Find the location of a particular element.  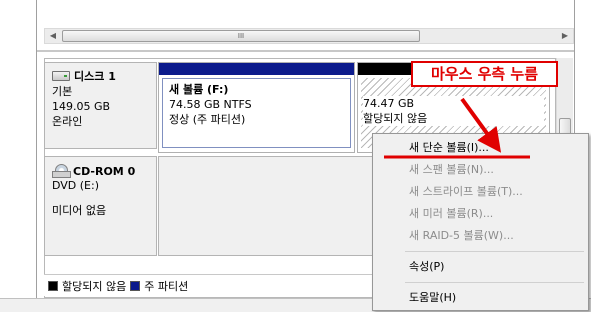

scrollbar-thumb: III is located at coordinates (241, 36).